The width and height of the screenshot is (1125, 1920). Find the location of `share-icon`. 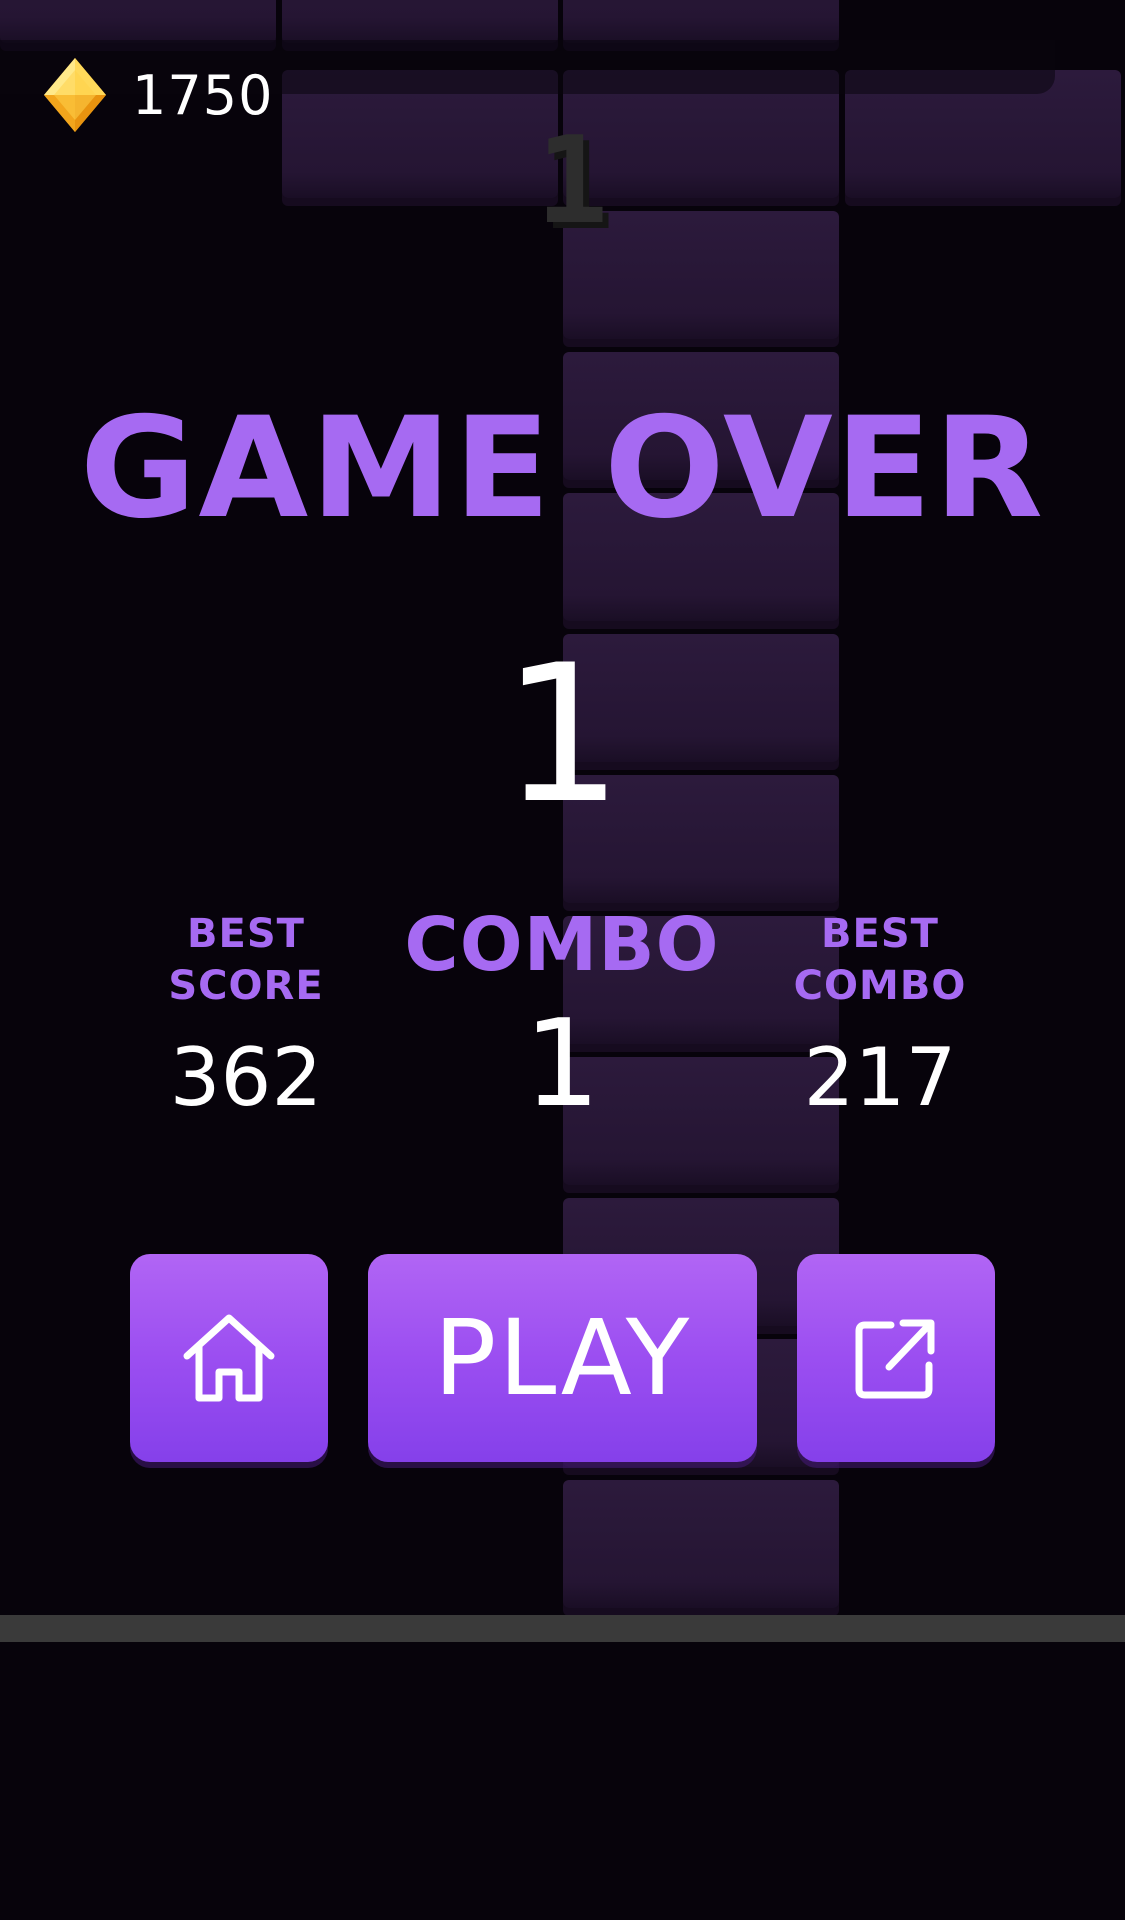

share-icon is located at coordinates (895, 1359).